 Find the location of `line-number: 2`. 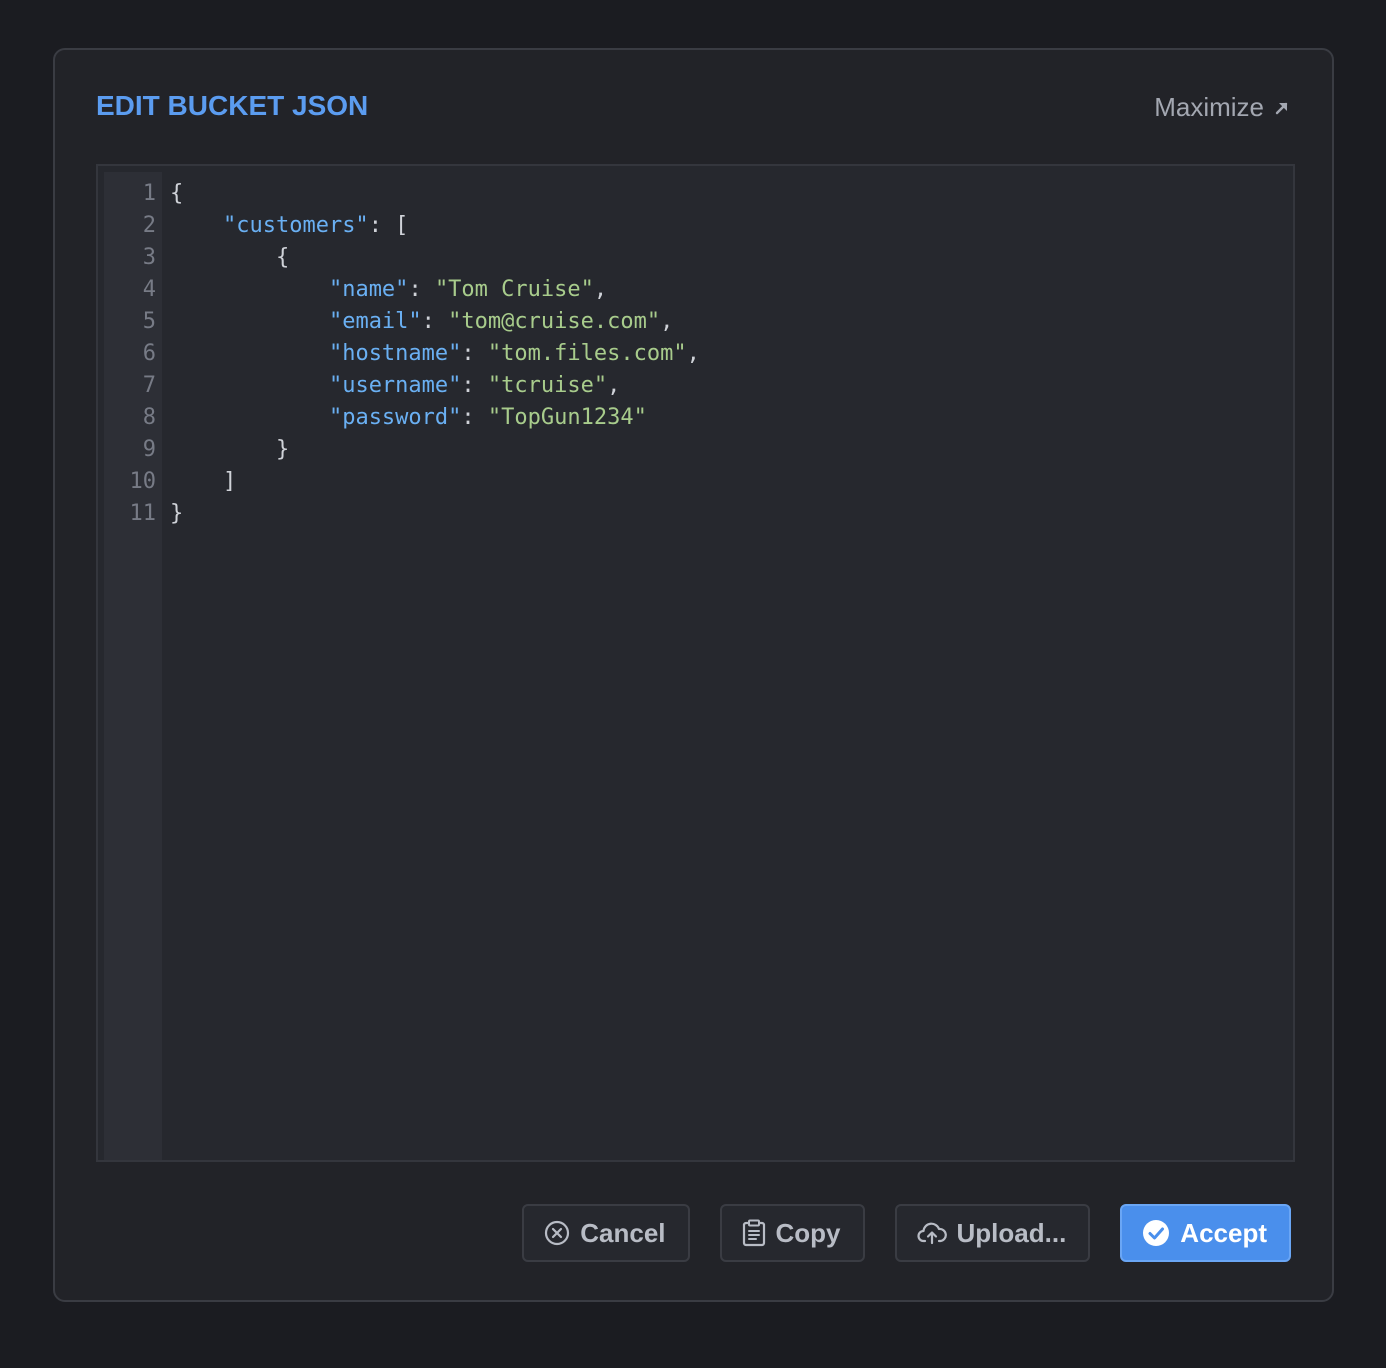

line-number: 2 is located at coordinates (149, 225).